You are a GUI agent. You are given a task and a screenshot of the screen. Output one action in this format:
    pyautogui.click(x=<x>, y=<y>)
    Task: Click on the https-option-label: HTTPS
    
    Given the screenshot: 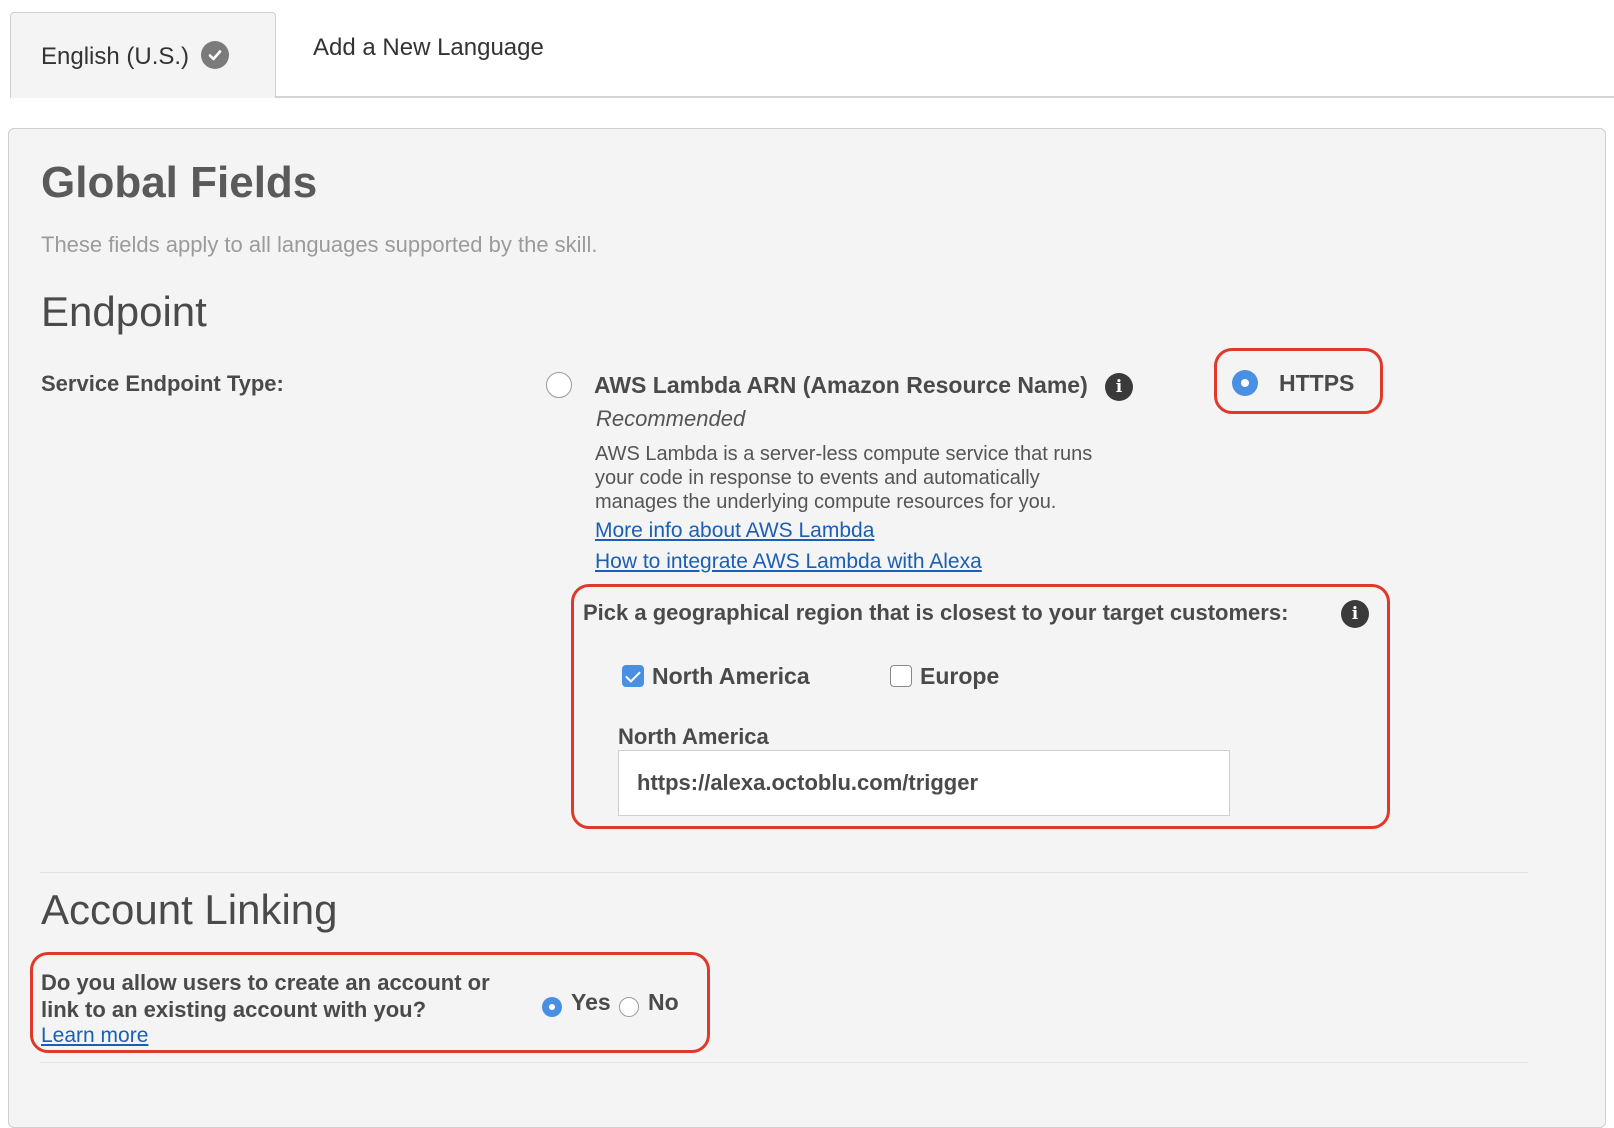 What is the action you would take?
    pyautogui.click(x=1317, y=383)
    